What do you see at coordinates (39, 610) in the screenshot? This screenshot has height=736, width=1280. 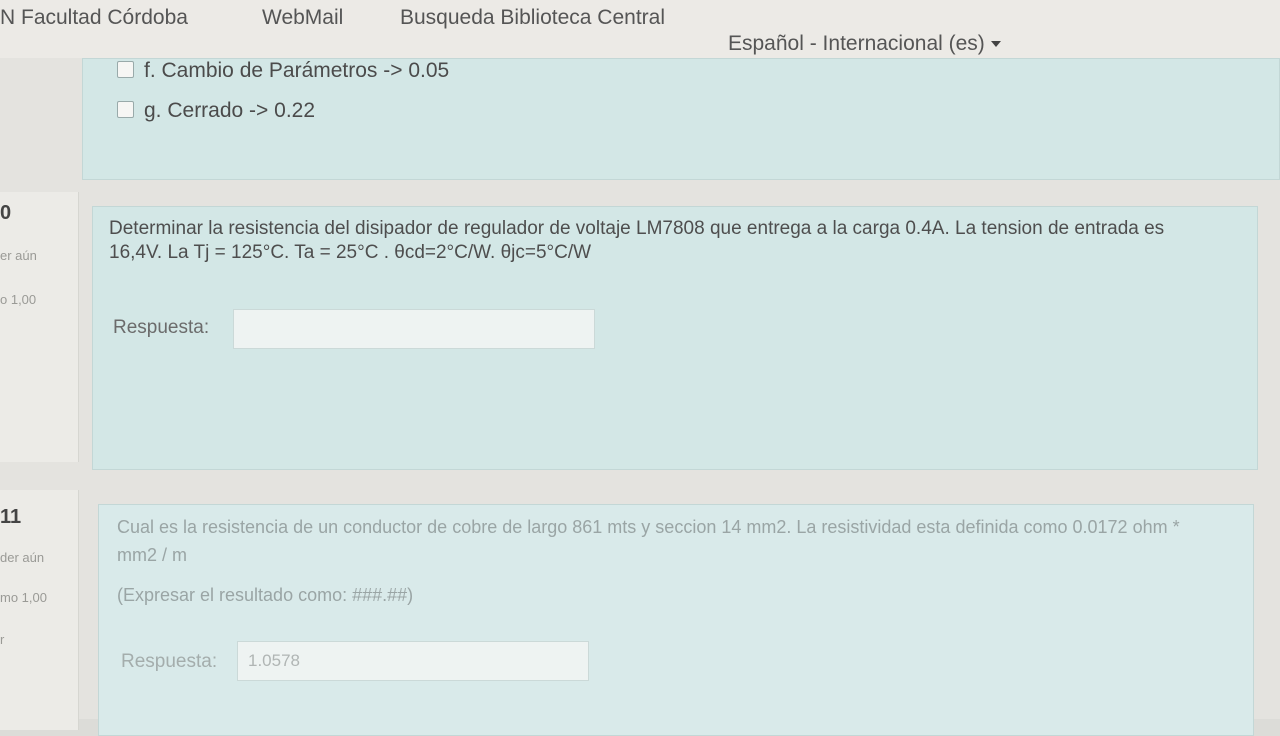 I see `question-11-info: 11 der aún mo 1,00 r` at bounding box center [39, 610].